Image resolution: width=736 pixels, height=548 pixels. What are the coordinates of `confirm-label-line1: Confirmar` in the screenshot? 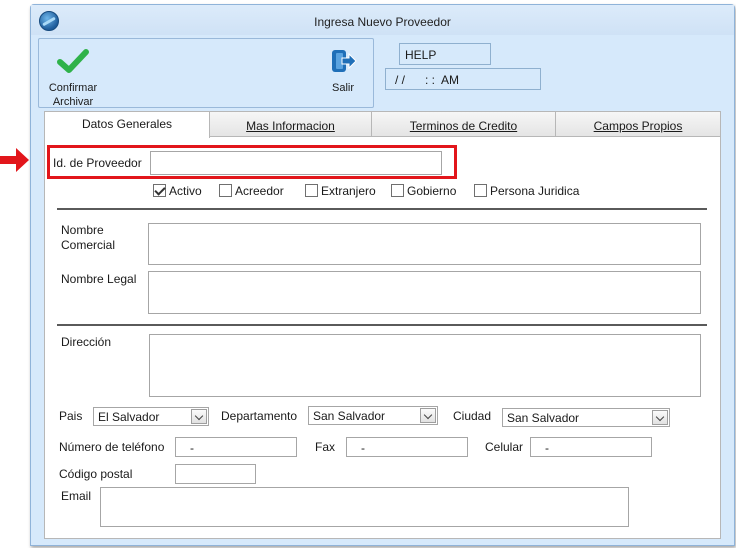 It's located at (73, 88).